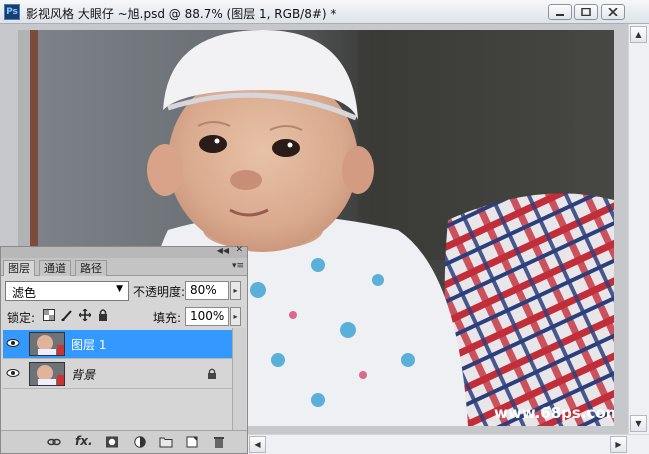  What do you see at coordinates (448, 444) in the screenshot?
I see `horizontal-scrollbar: ◀ ▶` at bounding box center [448, 444].